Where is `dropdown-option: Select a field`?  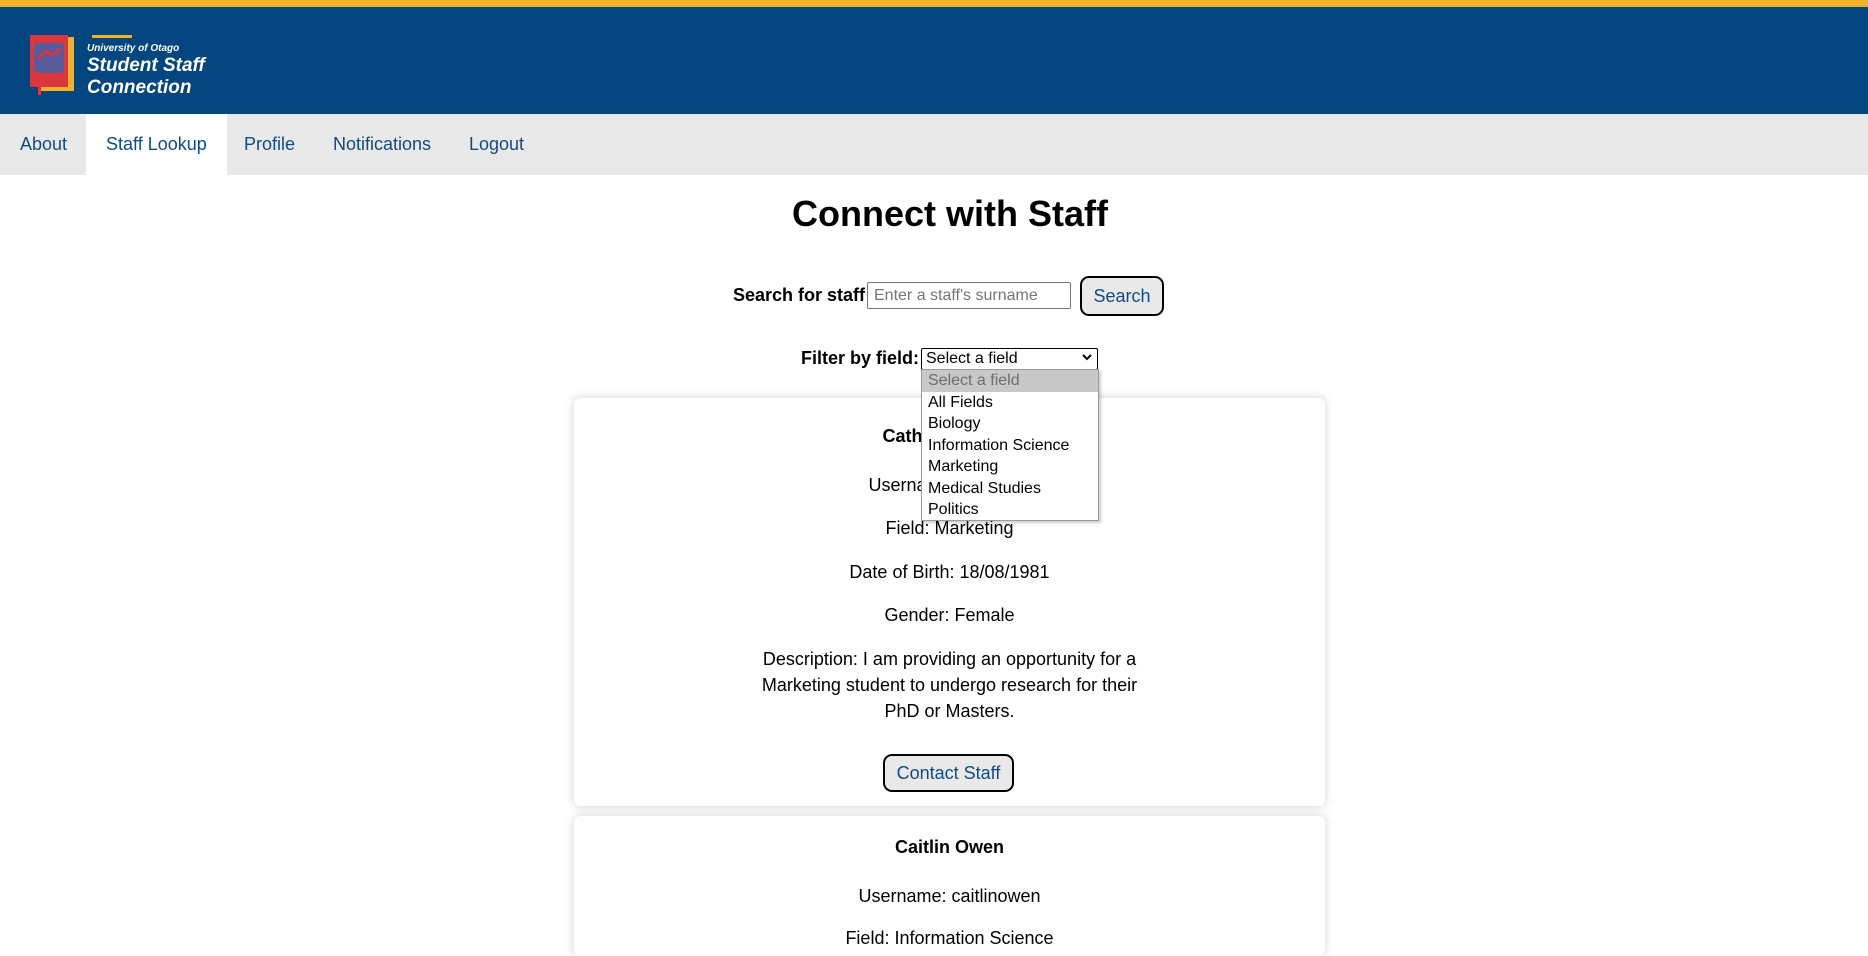
dropdown-option: Select a field is located at coordinates (1010, 381).